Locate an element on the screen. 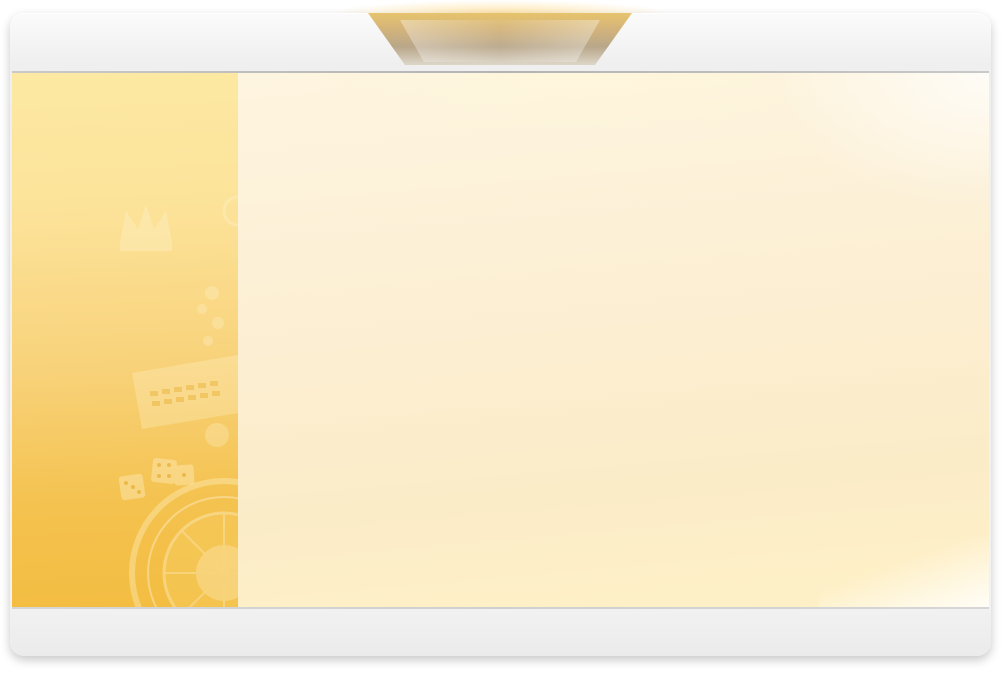 This screenshot has width=1001, height=675. main-bottom-glow is located at coordinates (904, 572).